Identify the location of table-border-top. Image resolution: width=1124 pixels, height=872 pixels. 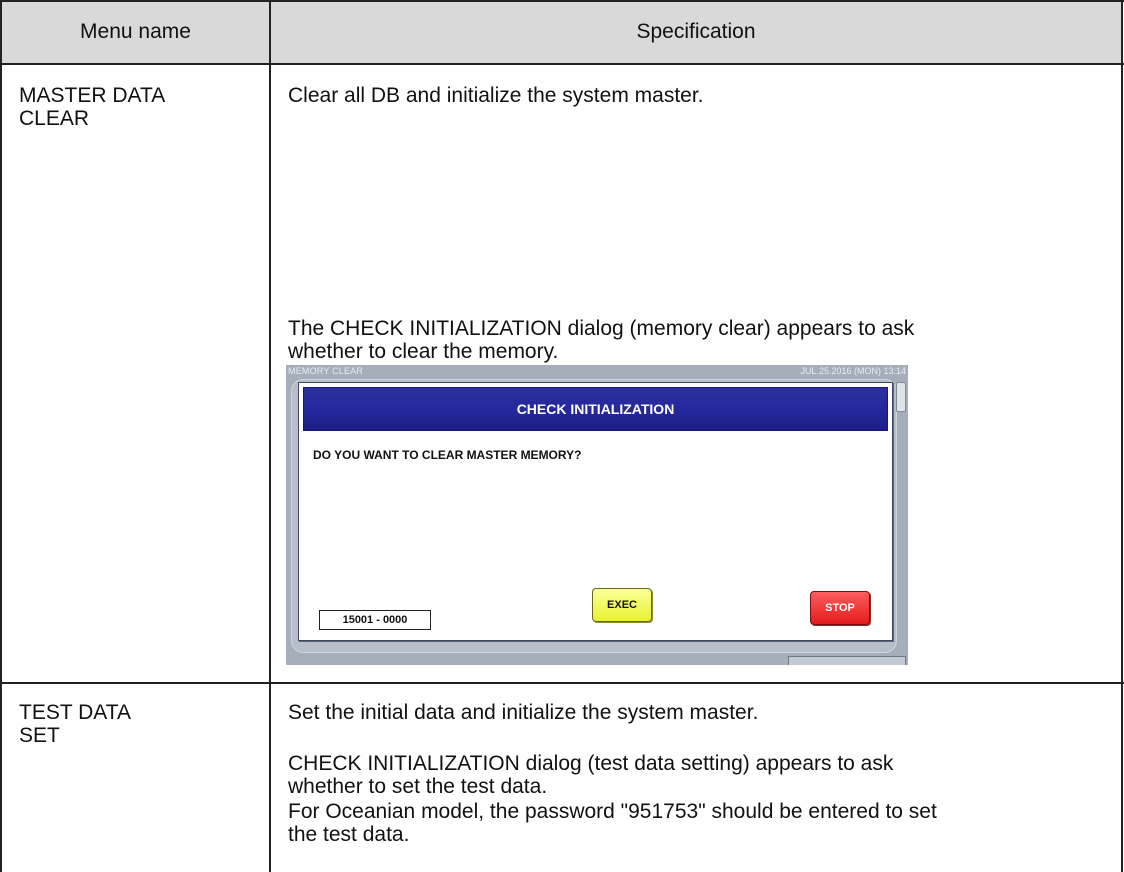
(562, 1).